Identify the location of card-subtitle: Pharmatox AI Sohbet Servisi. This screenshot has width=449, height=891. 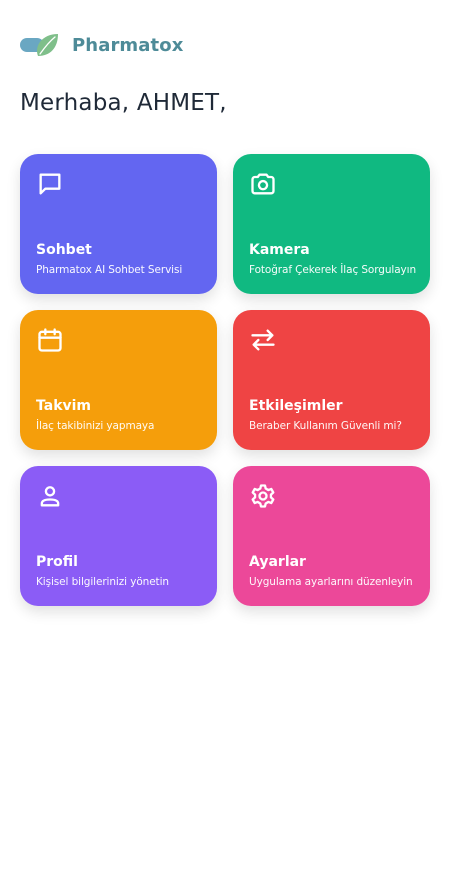
(109, 270).